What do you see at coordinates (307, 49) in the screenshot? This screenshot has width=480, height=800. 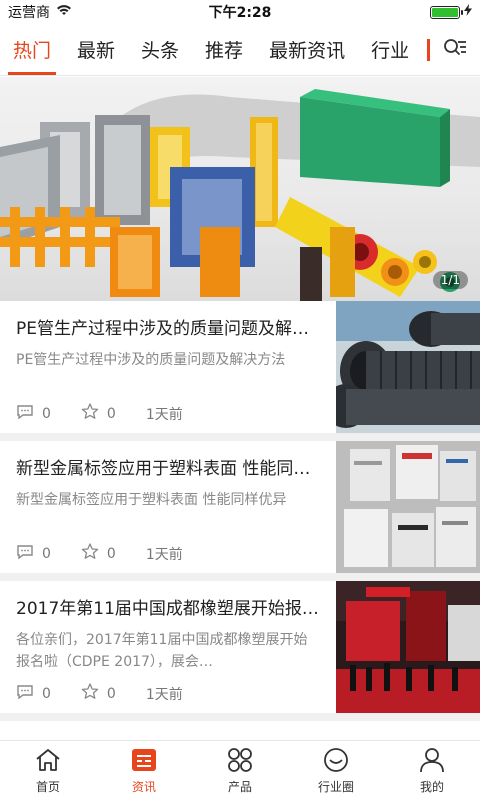 I see `tab-latest-news: 最新资讯` at bounding box center [307, 49].